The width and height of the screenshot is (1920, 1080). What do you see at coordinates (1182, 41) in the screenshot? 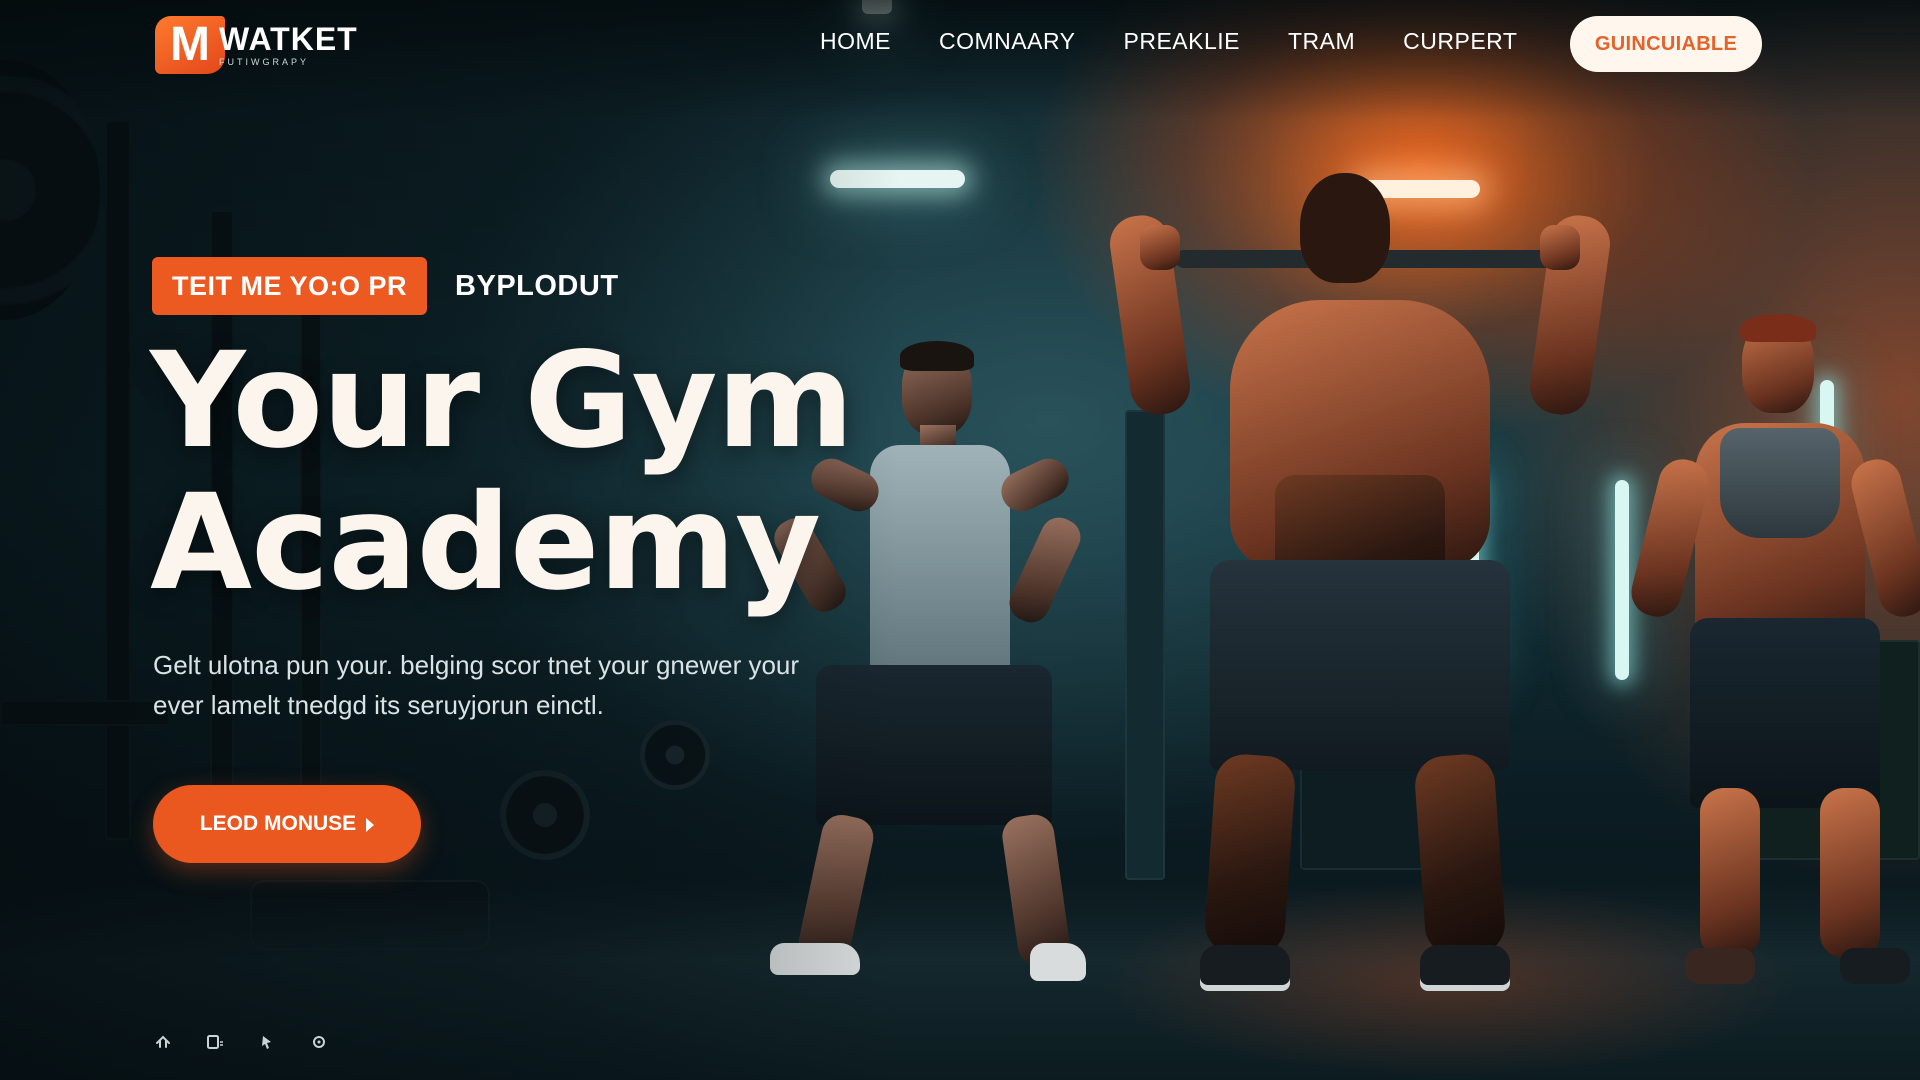
I see `nav-link-preaklie: PREAKLIE` at bounding box center [1182, 41].